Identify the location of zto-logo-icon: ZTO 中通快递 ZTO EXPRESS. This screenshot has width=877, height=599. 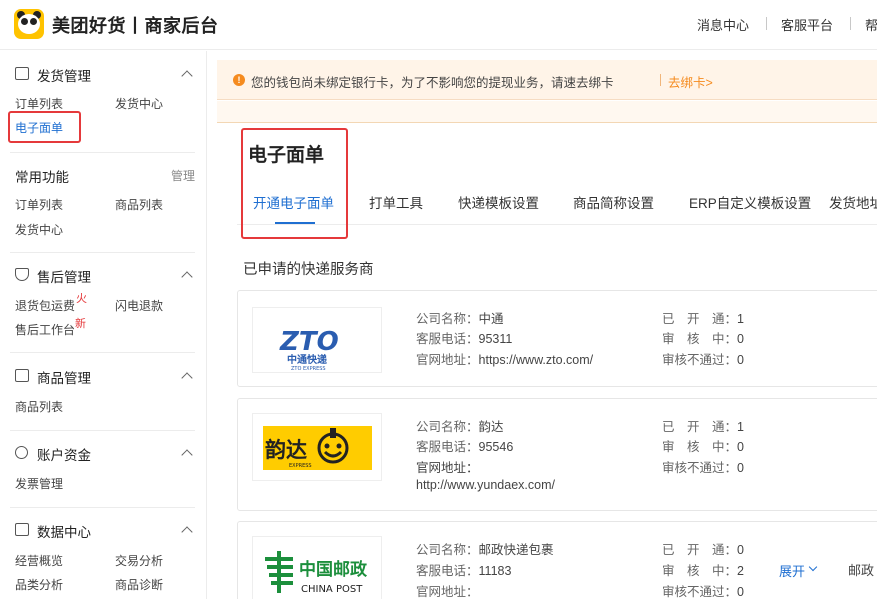
(309, 349).